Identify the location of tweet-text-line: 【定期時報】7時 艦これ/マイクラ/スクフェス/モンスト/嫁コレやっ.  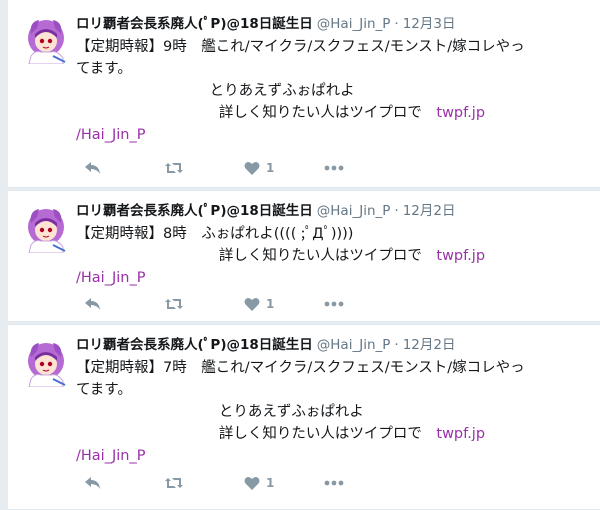
(300, 368).